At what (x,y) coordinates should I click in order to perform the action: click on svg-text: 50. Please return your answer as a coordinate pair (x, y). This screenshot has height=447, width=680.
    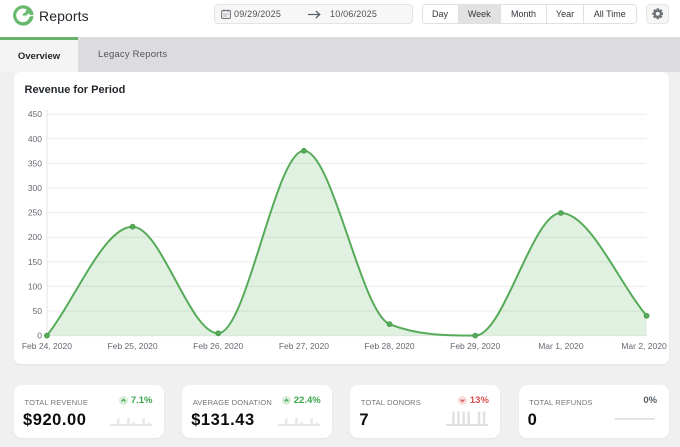
    Looking at the image, I should click on (38, 311).